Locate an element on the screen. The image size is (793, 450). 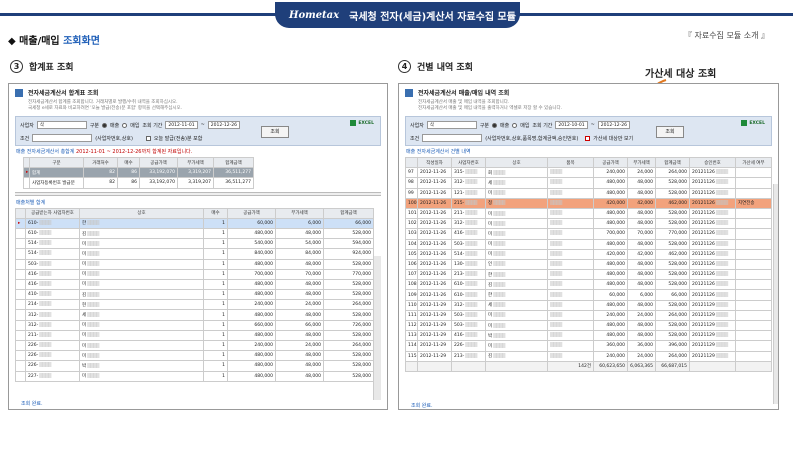
cell: 1 is located at coordinates (215, 233).